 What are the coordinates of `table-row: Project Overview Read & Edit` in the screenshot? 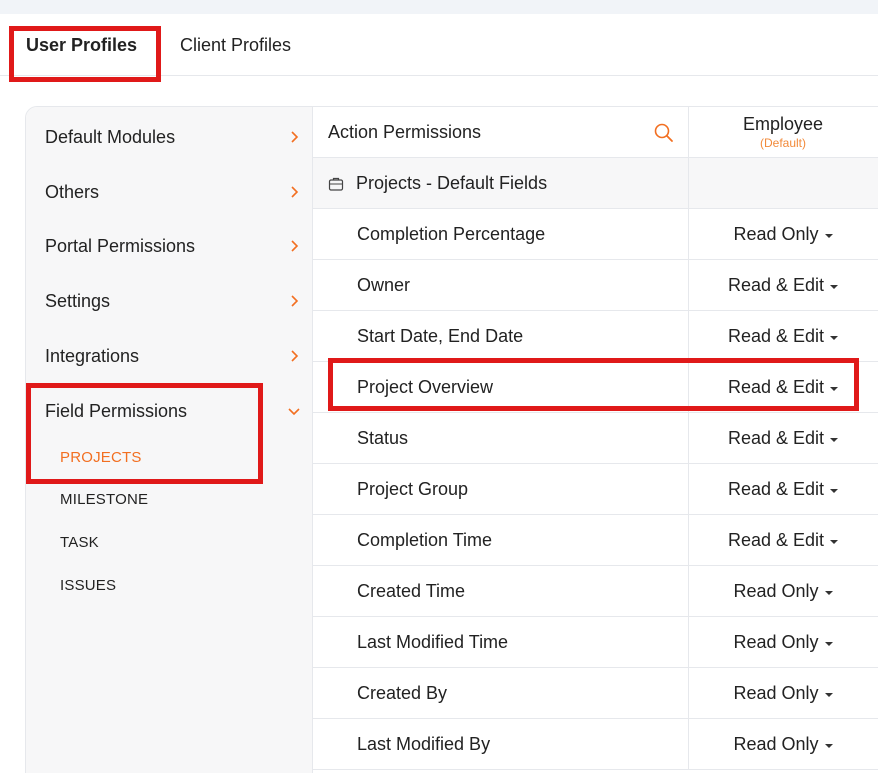 It's located at (595, 387).